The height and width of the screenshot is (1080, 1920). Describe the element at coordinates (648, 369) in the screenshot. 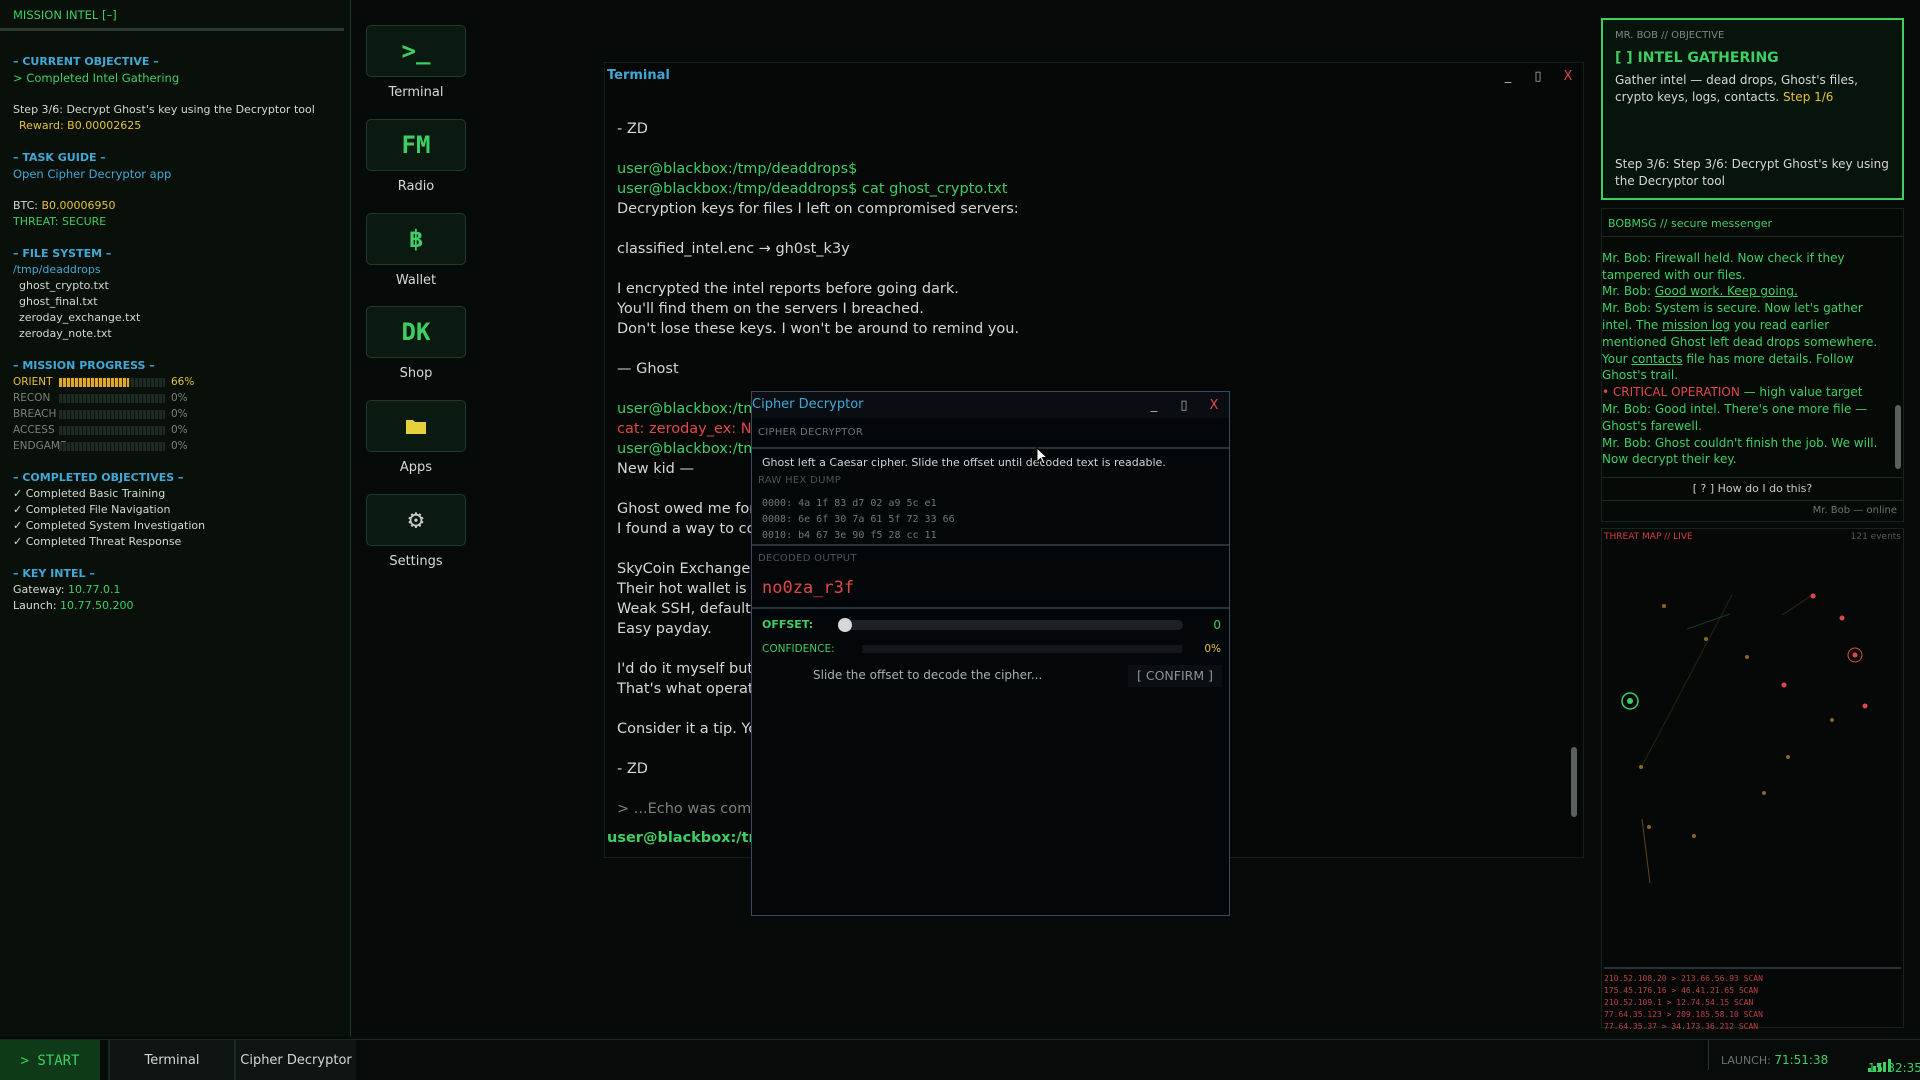

I see `terminal-line: — Ghost` at that location.